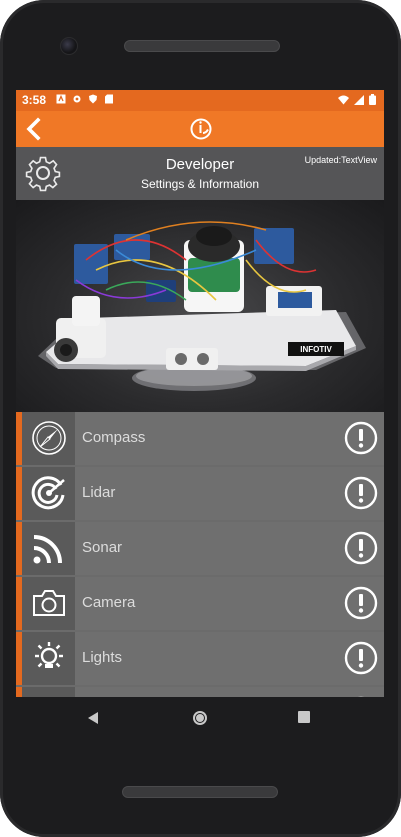  I want to click on item-label: Sonar, so click(102, 547).